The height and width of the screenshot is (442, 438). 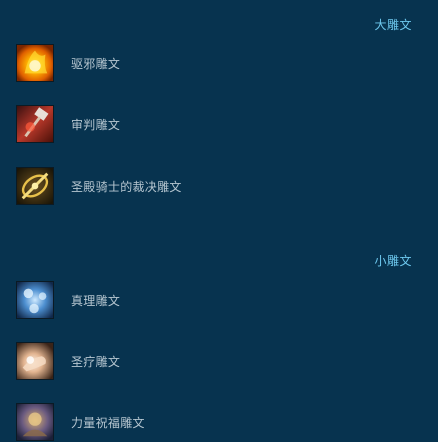 I want to click on blue-light-icon, so click(x=35, y=300).